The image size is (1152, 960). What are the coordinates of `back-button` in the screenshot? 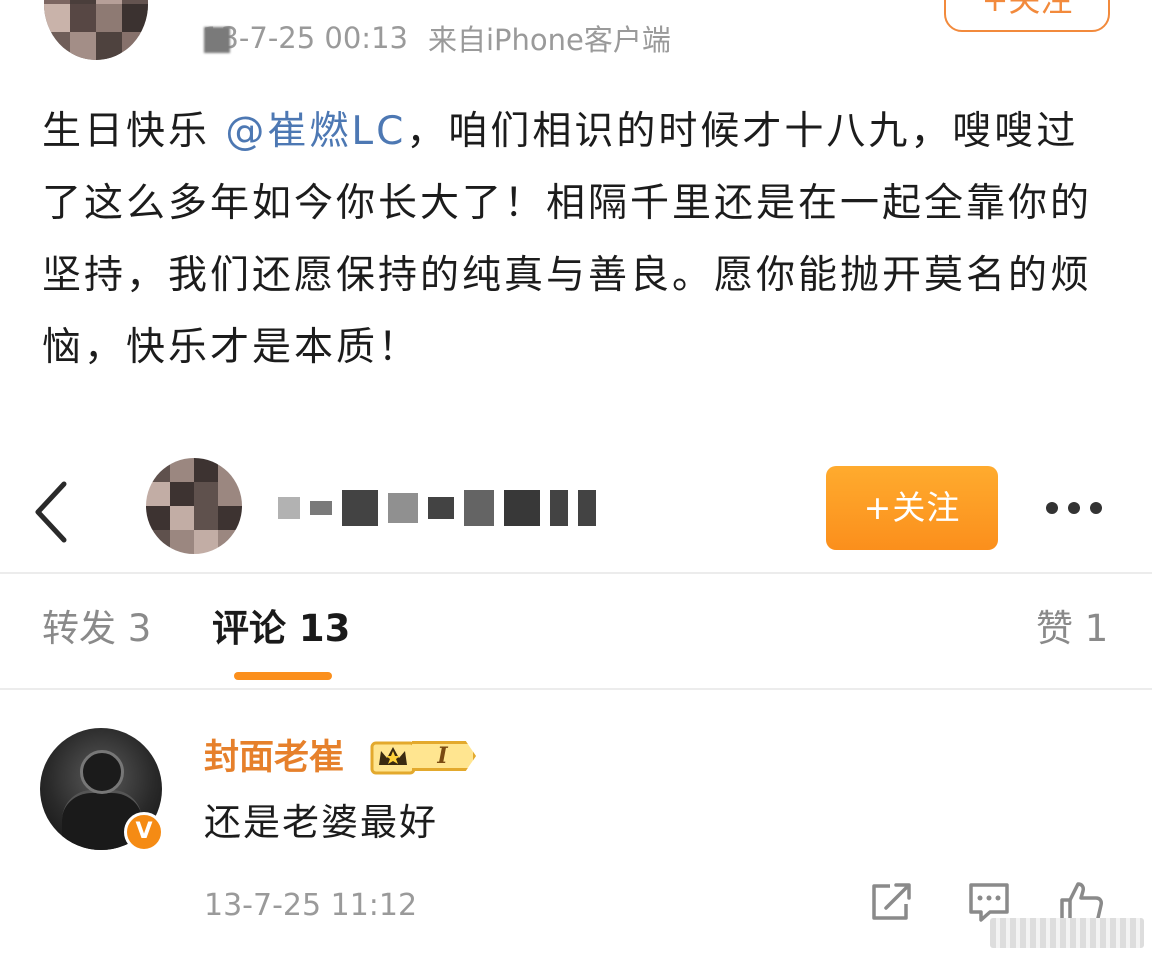 It's located at (53, 512).